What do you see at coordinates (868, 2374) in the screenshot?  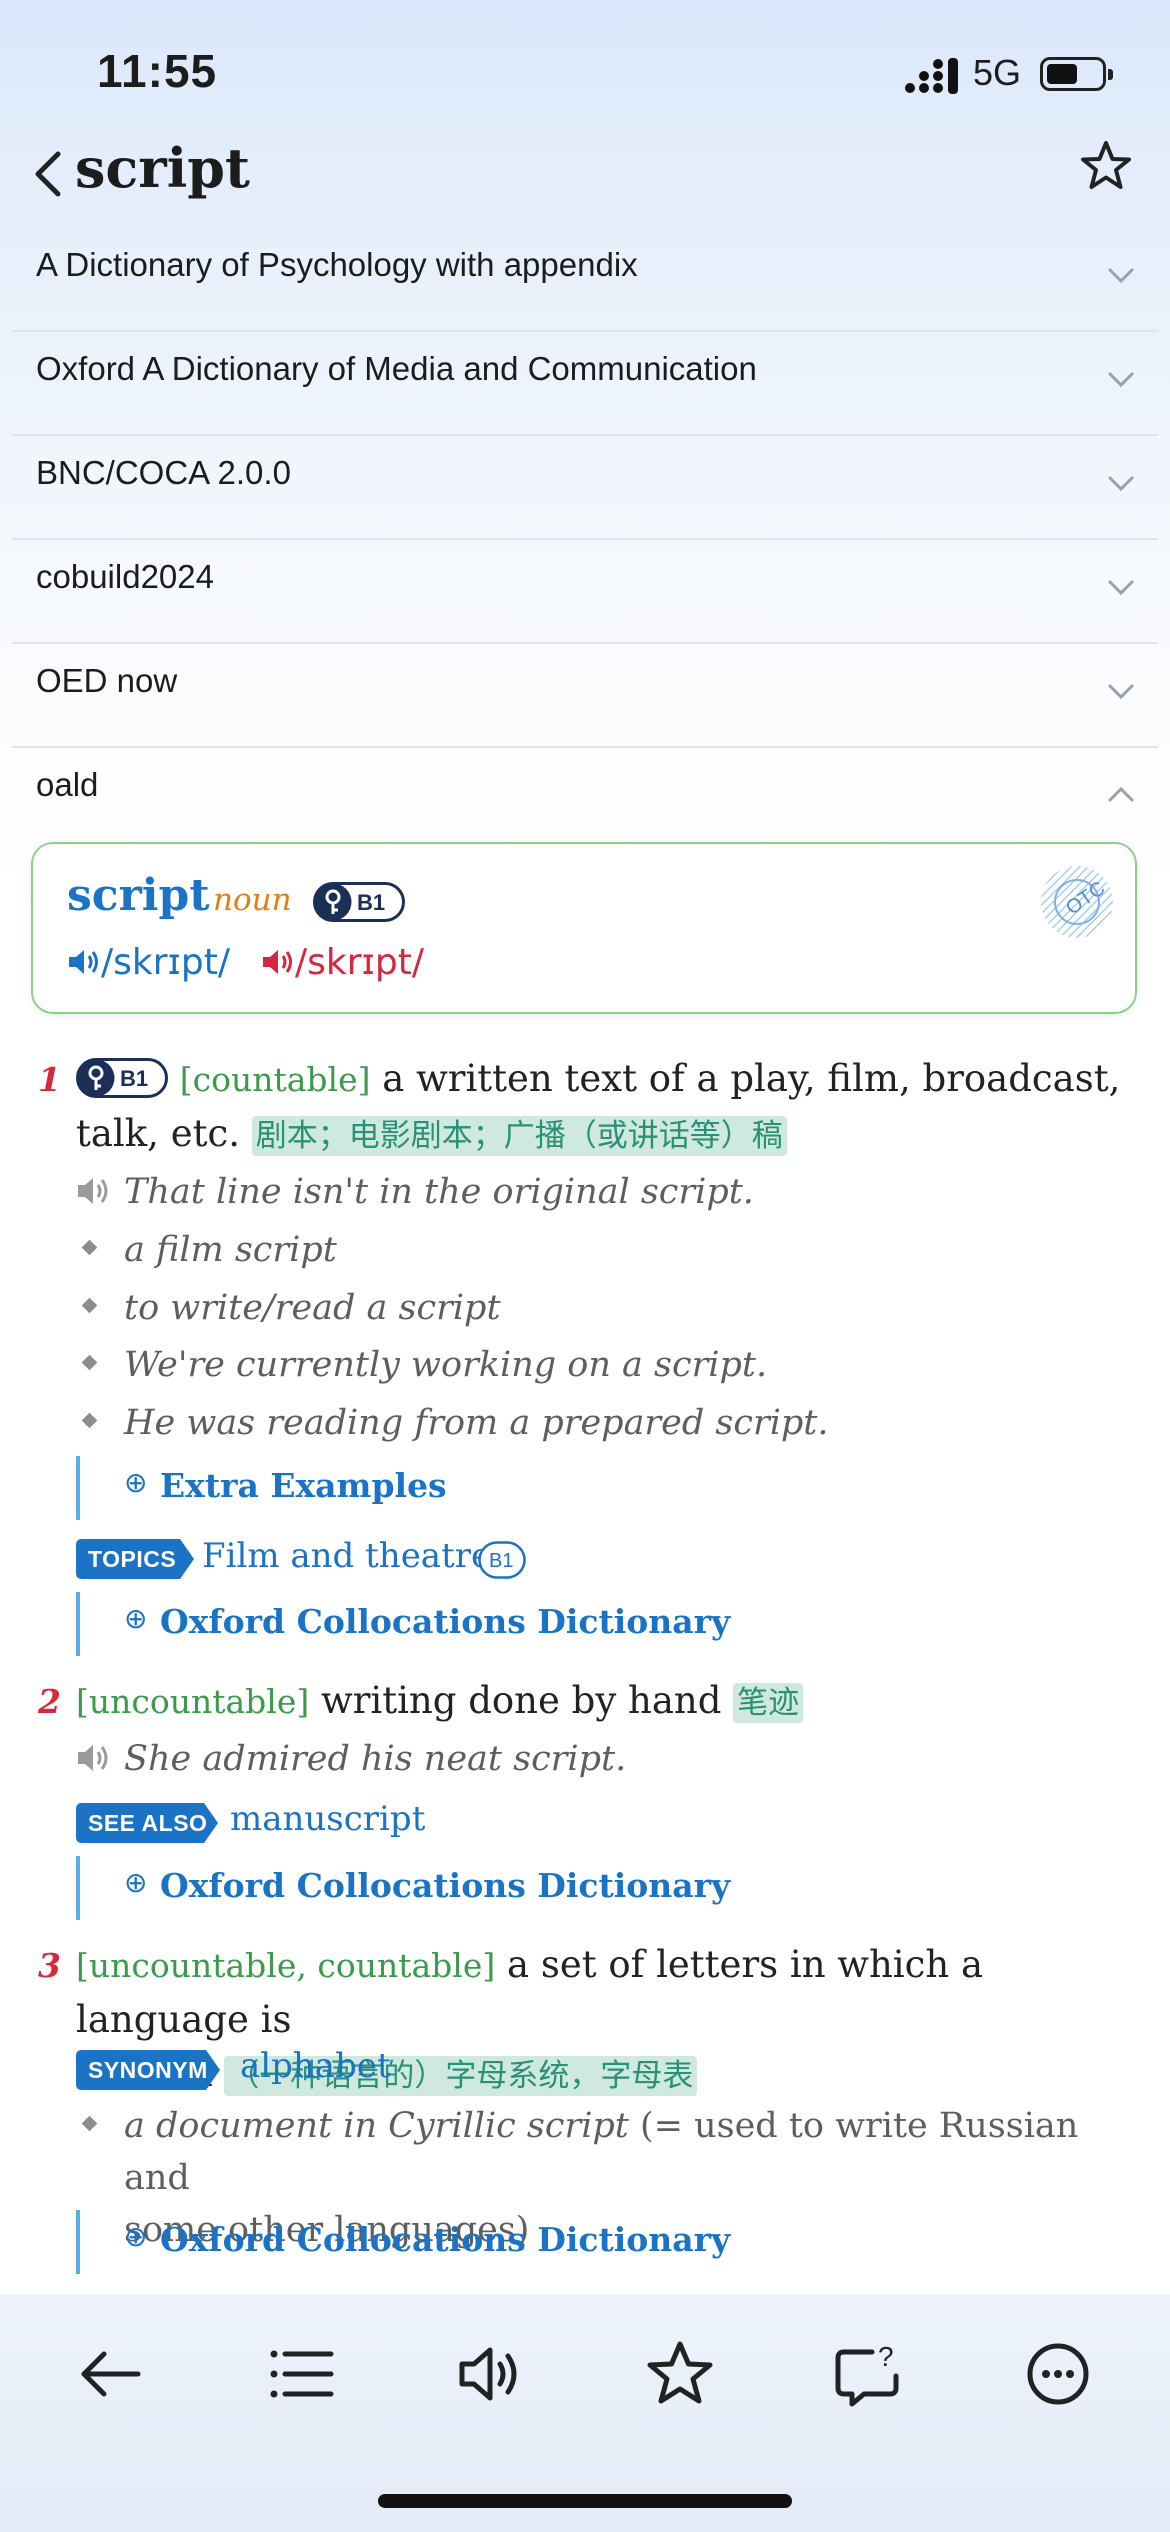 I see `chat-question-icon: ?` at bounding box center [868, 2374].